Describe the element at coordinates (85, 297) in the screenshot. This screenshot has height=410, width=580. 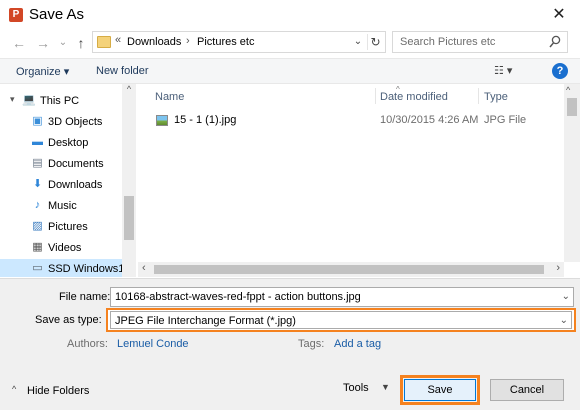
I see `file-name-label: File name:` at that location.